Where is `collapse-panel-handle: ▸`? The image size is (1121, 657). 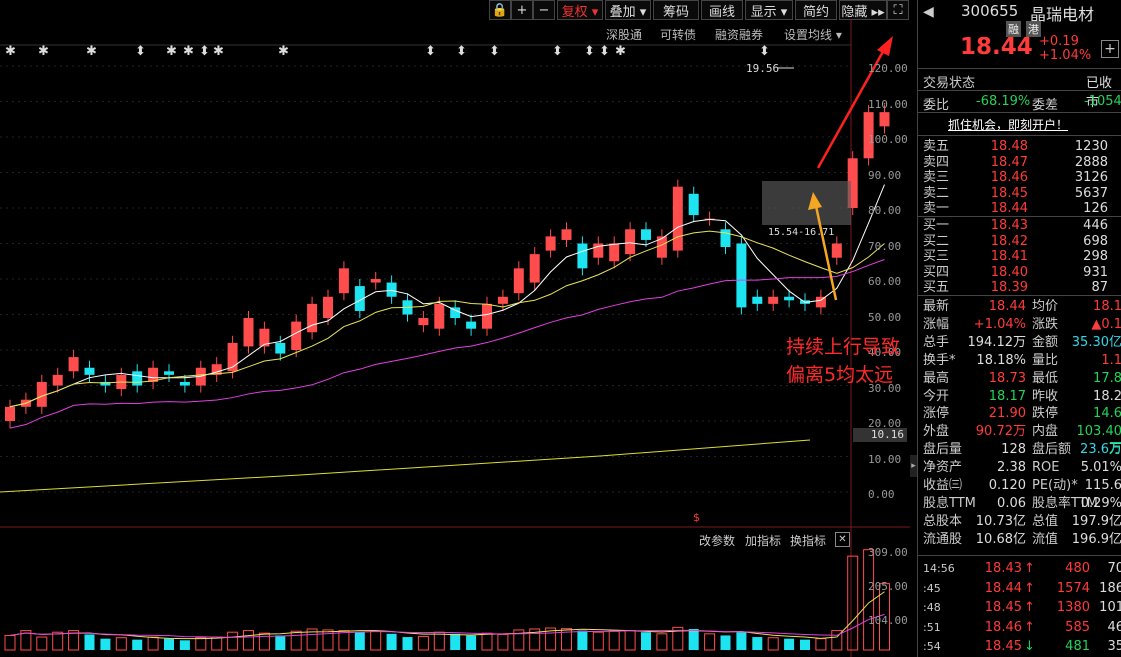 collapse-panel-handle: ▸ is located at coordinates (913, 466).